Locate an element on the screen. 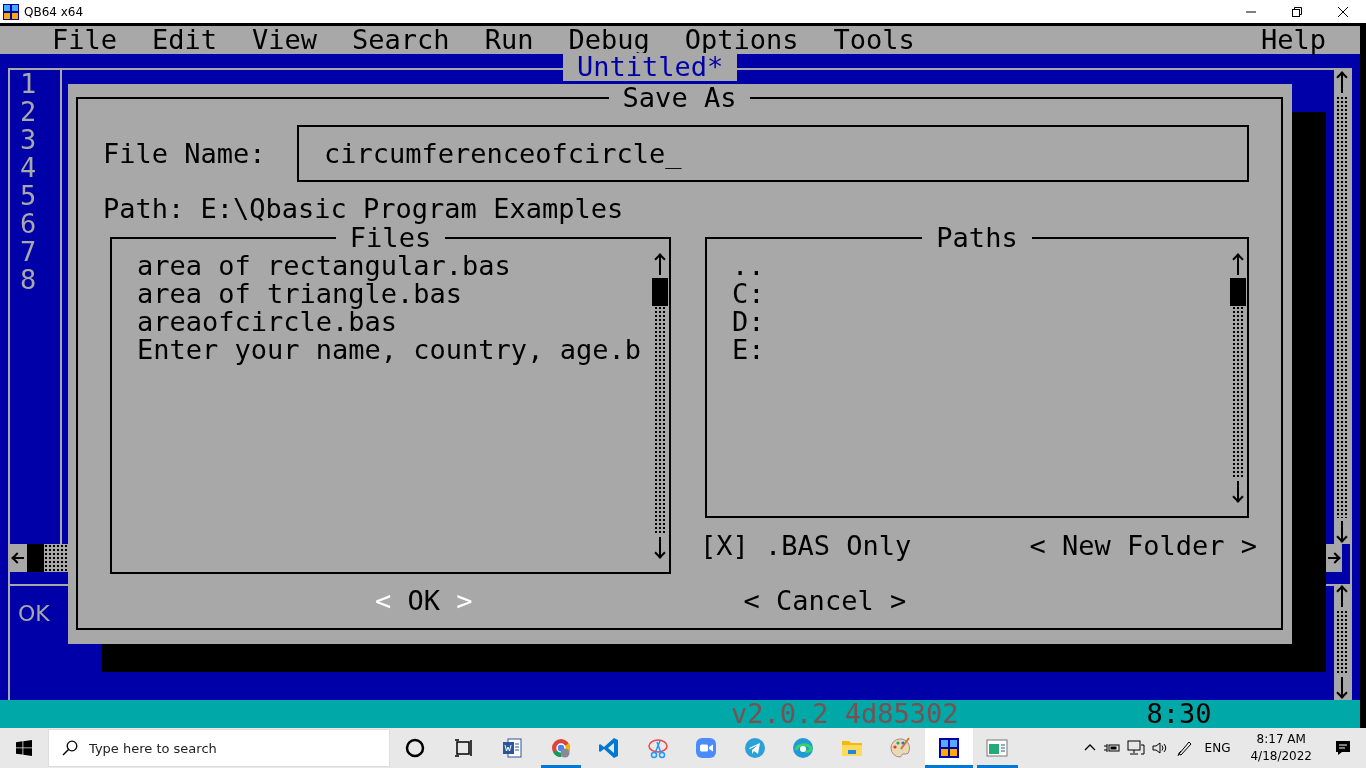 The height and width of the screenshot is (768, 1366). list-entry: area of rectangular.bas is located at coordinates (324, 266).